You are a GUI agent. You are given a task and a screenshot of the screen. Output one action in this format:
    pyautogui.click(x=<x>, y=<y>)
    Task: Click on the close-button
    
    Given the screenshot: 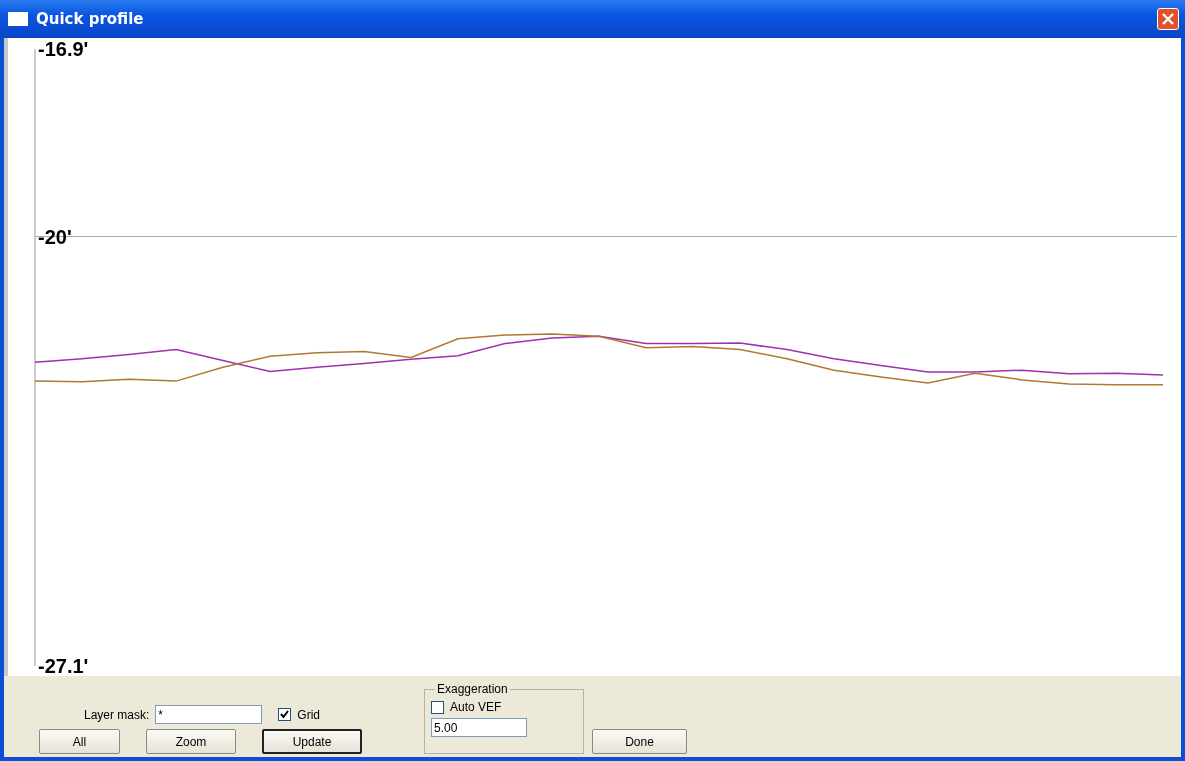 What is the action you would take?
    pyautogui.click(x=1168, y=19)
    